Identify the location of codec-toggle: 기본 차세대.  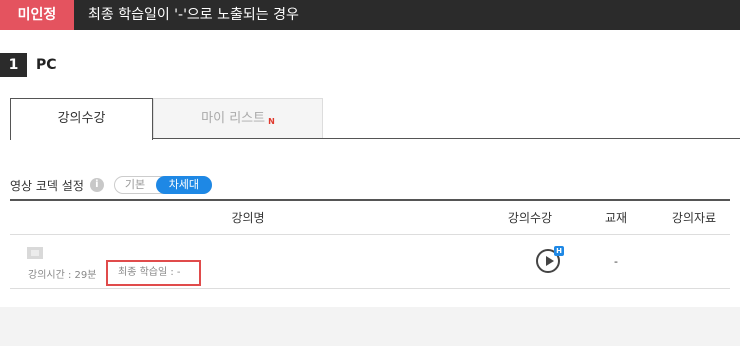
(162, 185).